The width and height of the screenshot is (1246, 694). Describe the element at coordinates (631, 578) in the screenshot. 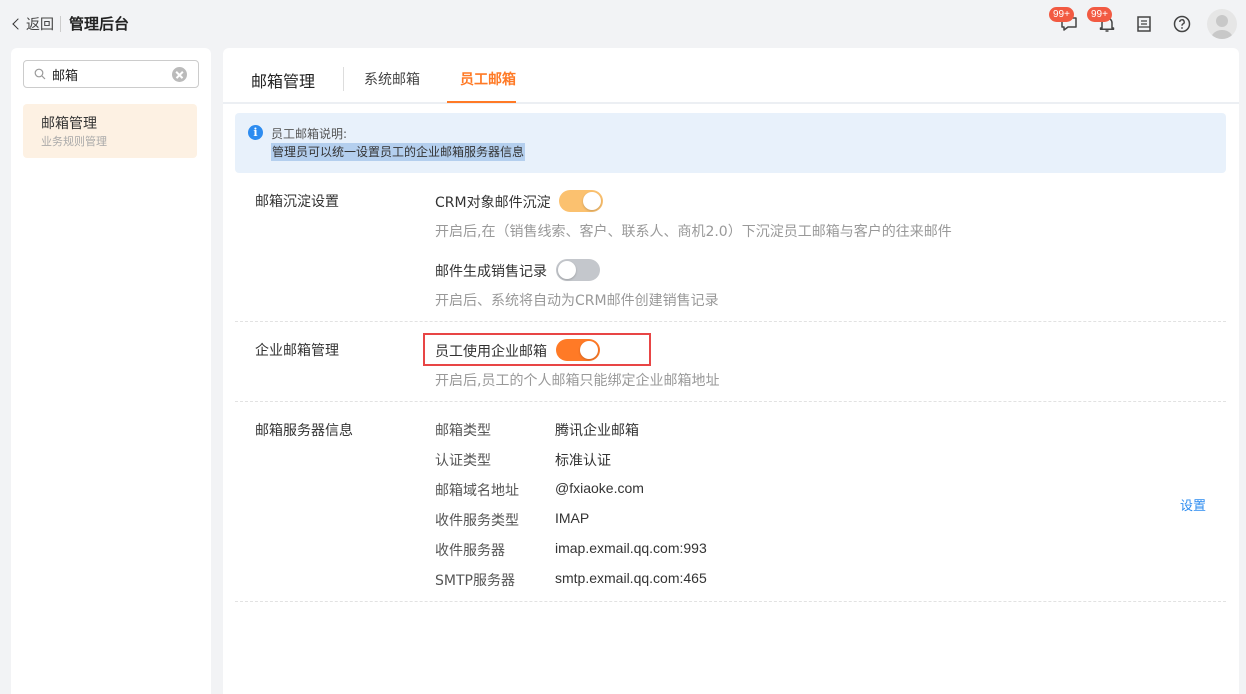

I see `server-value-smtp: smtp.exmail.qq.com:465` at that location.